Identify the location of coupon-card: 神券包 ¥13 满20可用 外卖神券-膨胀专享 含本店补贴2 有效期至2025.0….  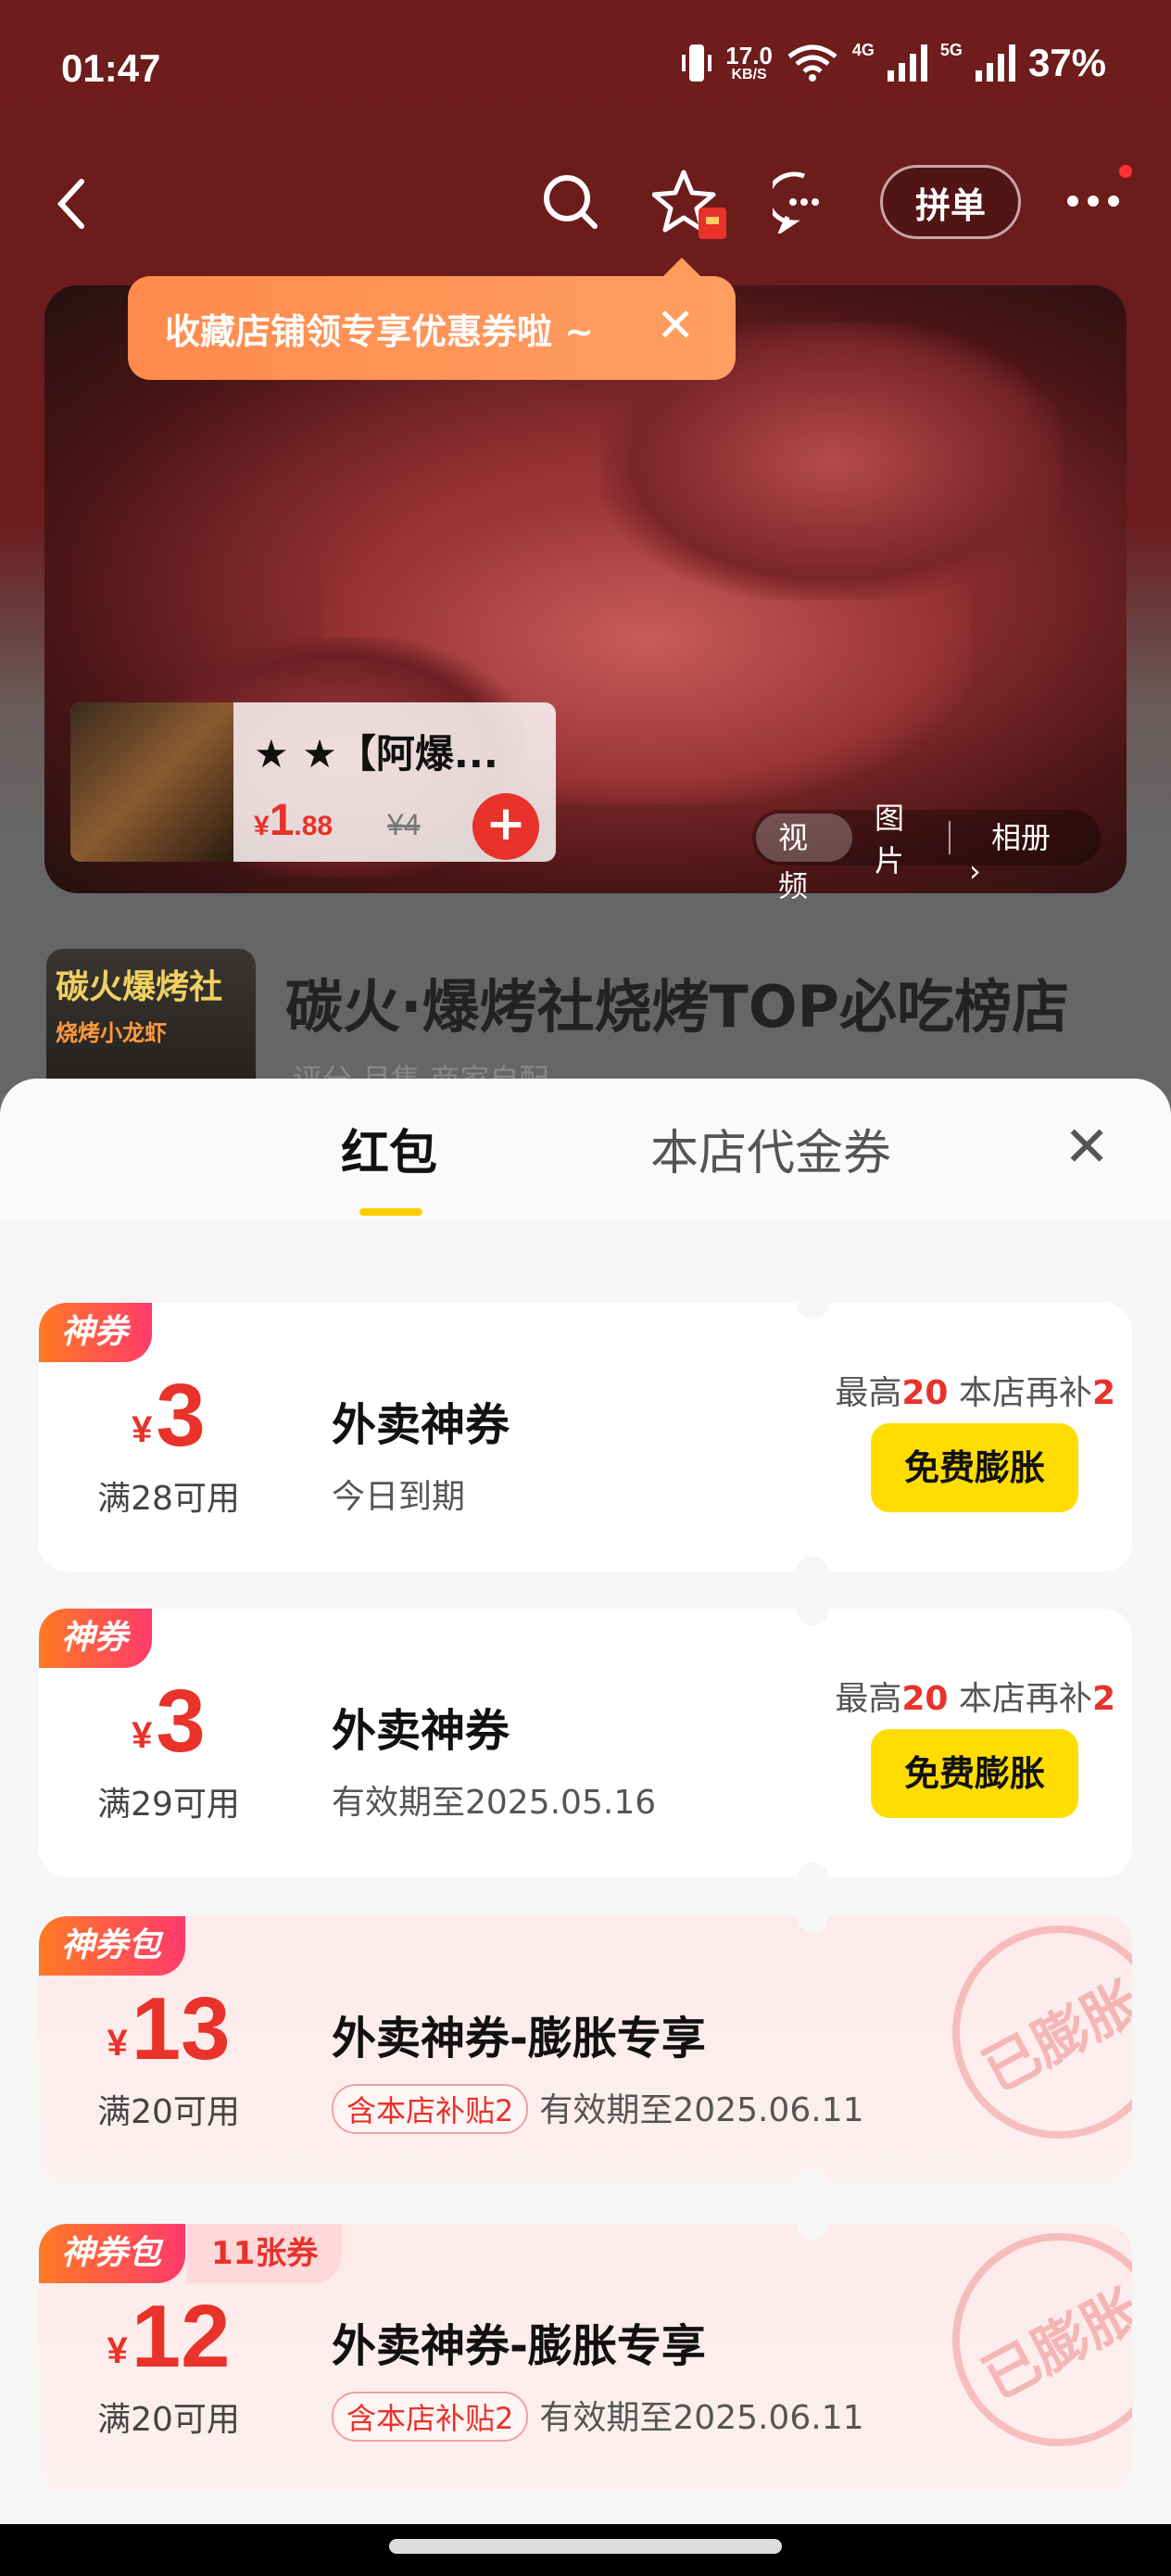
(585, 2051).